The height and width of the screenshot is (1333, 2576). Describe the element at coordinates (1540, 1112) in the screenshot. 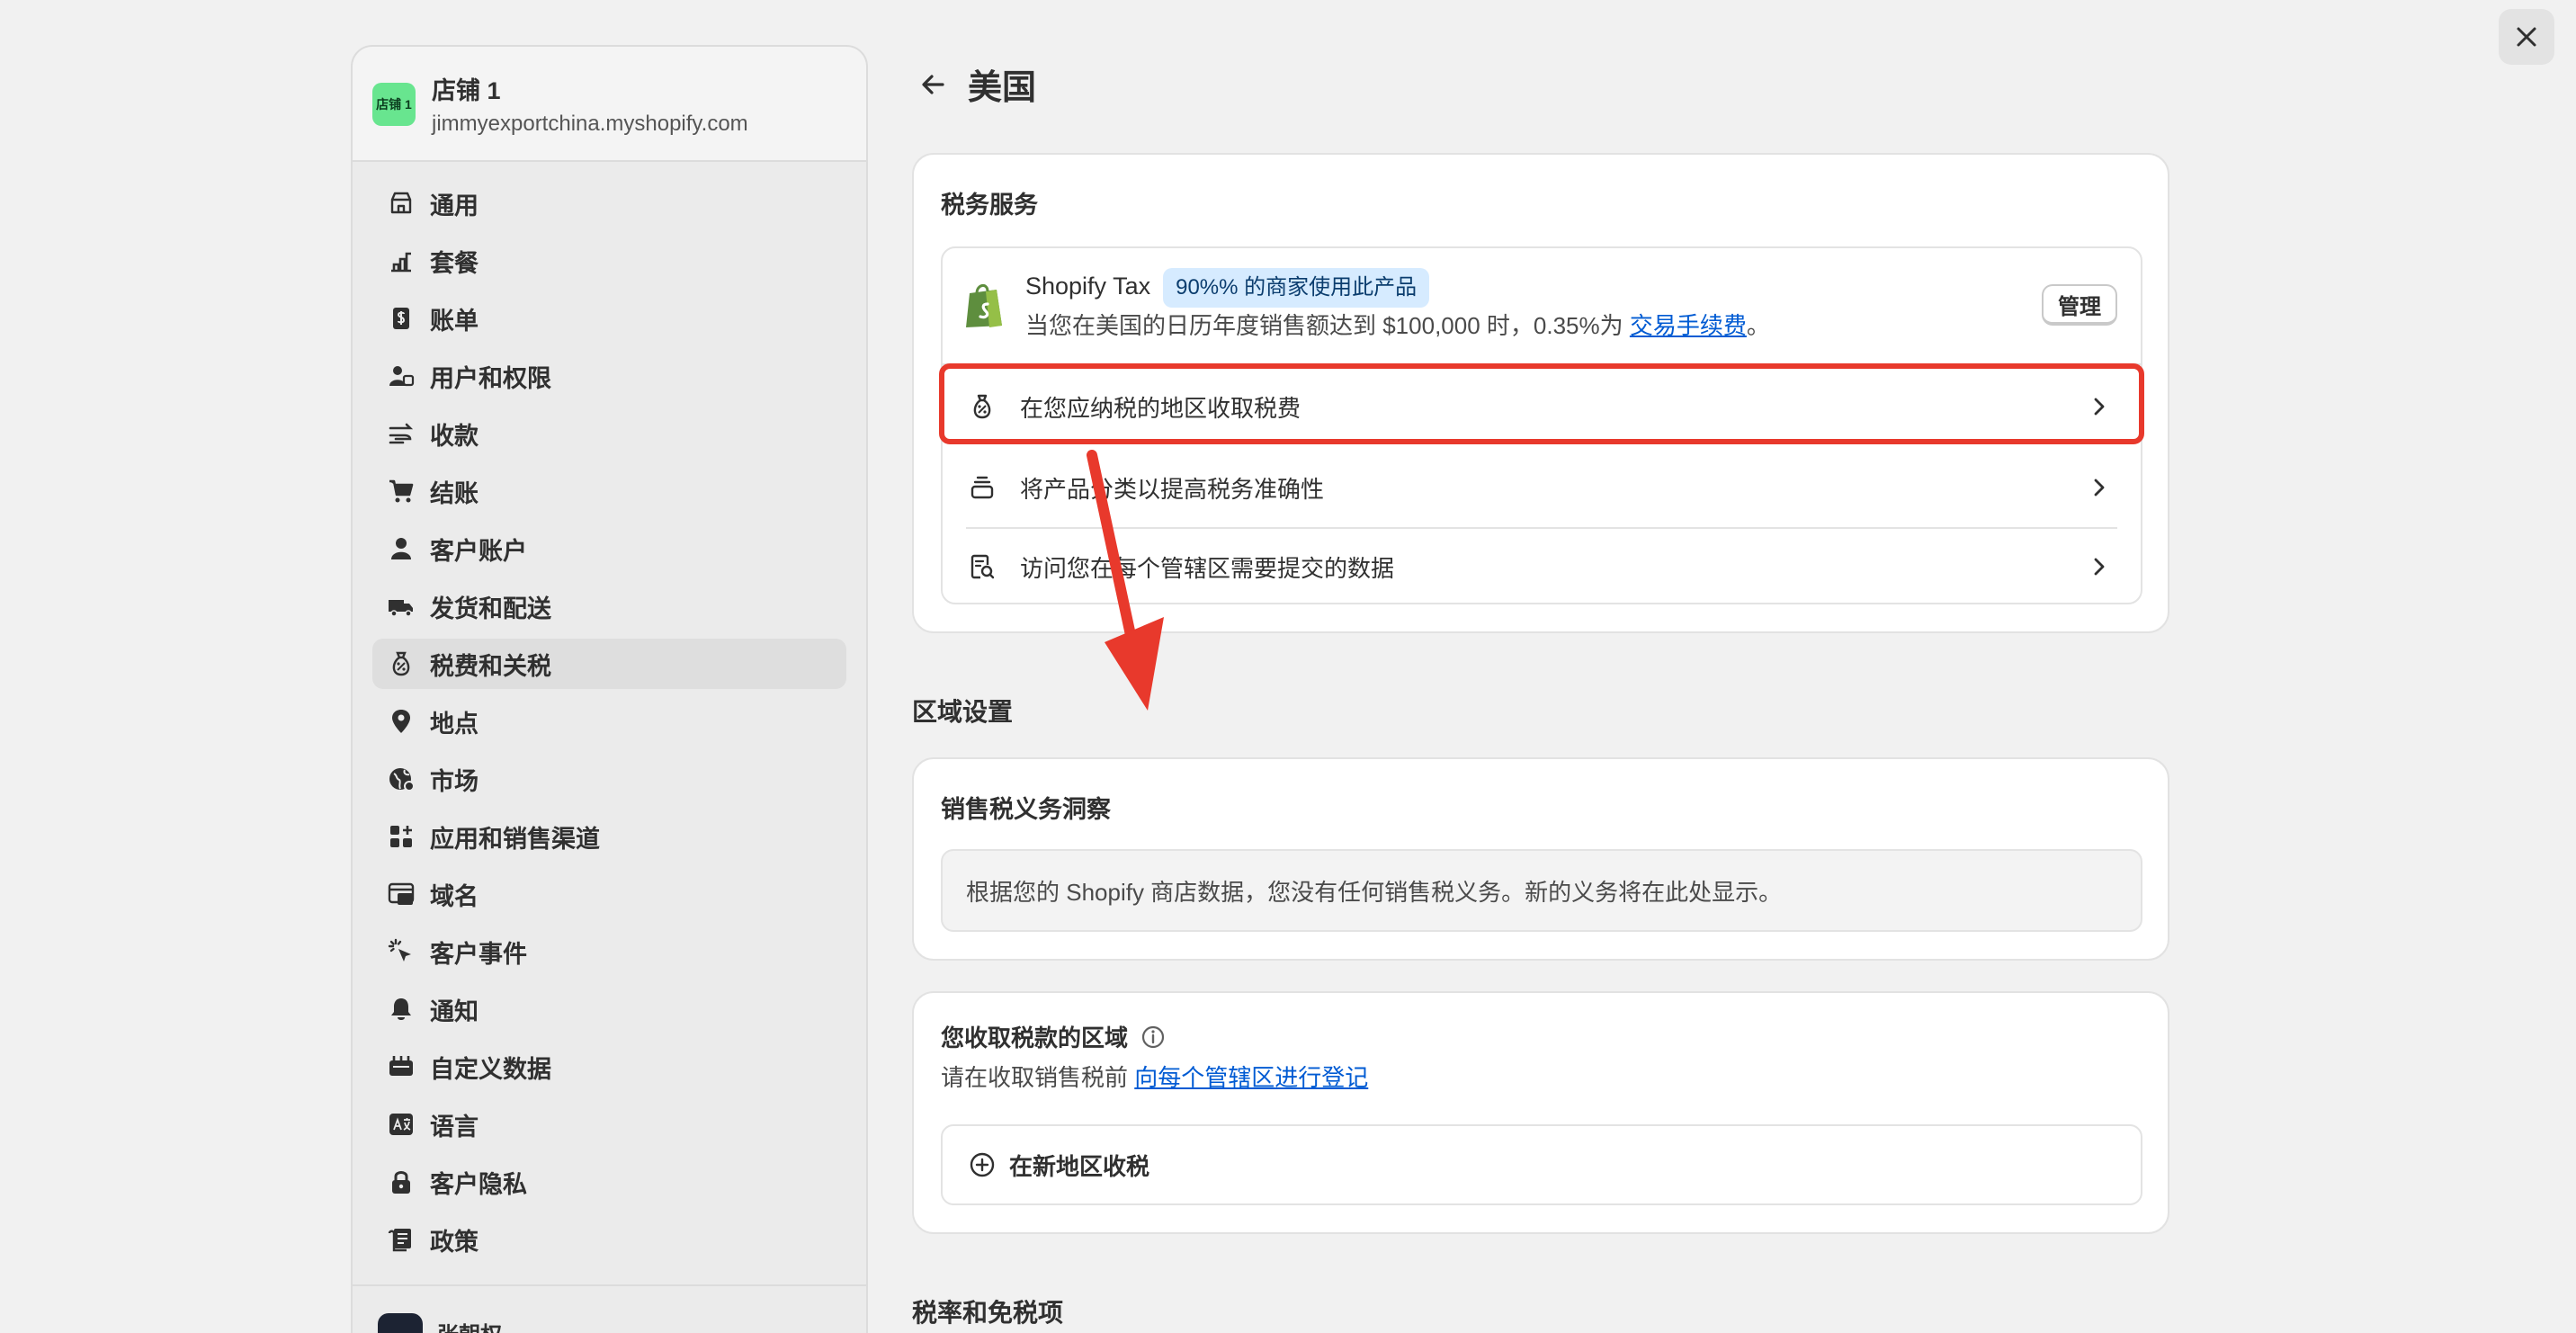

I see `tax-regions-card: 您收取税款的区域 请在收取销售税前 向每个管辖区进行登记 在新地区收税` at that location.